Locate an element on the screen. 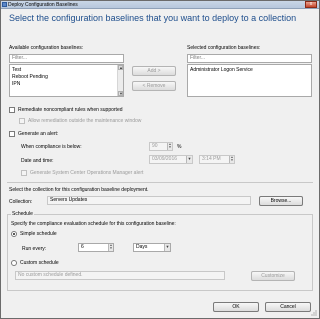 Image resolution: width=320 pixels, height=319 pixels. compliance-below-label: When compliance is below: is located at coordinates (51, 147).